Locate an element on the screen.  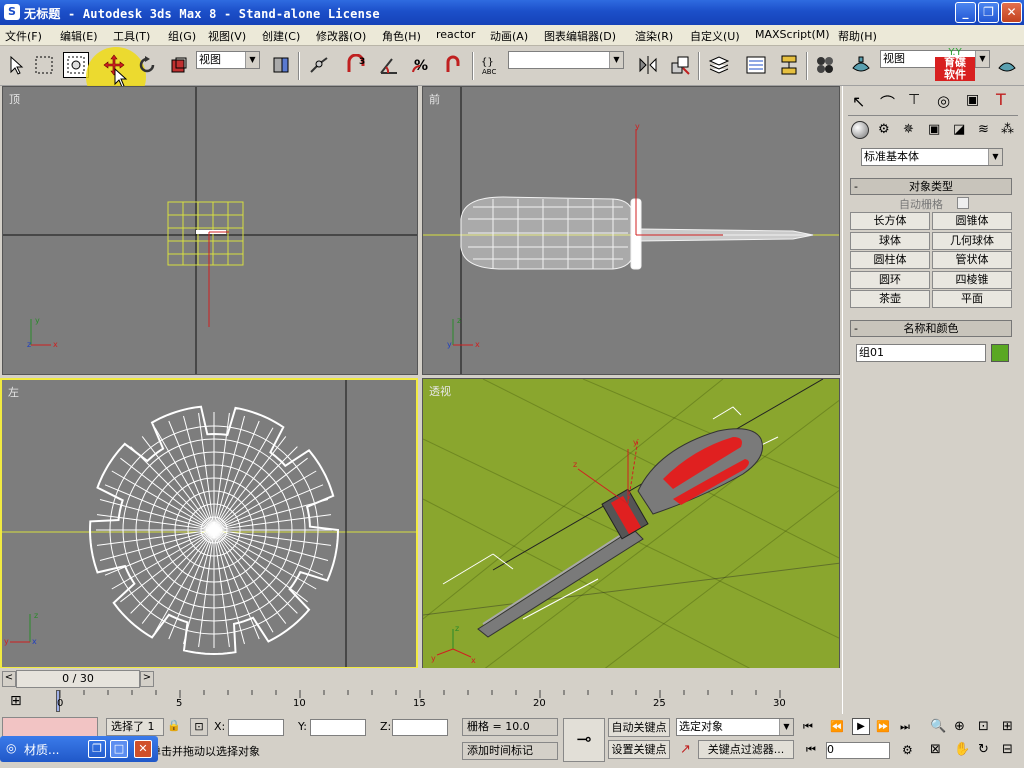
maximize-viewport-icon: ⊟ is located at coordinates (1007, 749).